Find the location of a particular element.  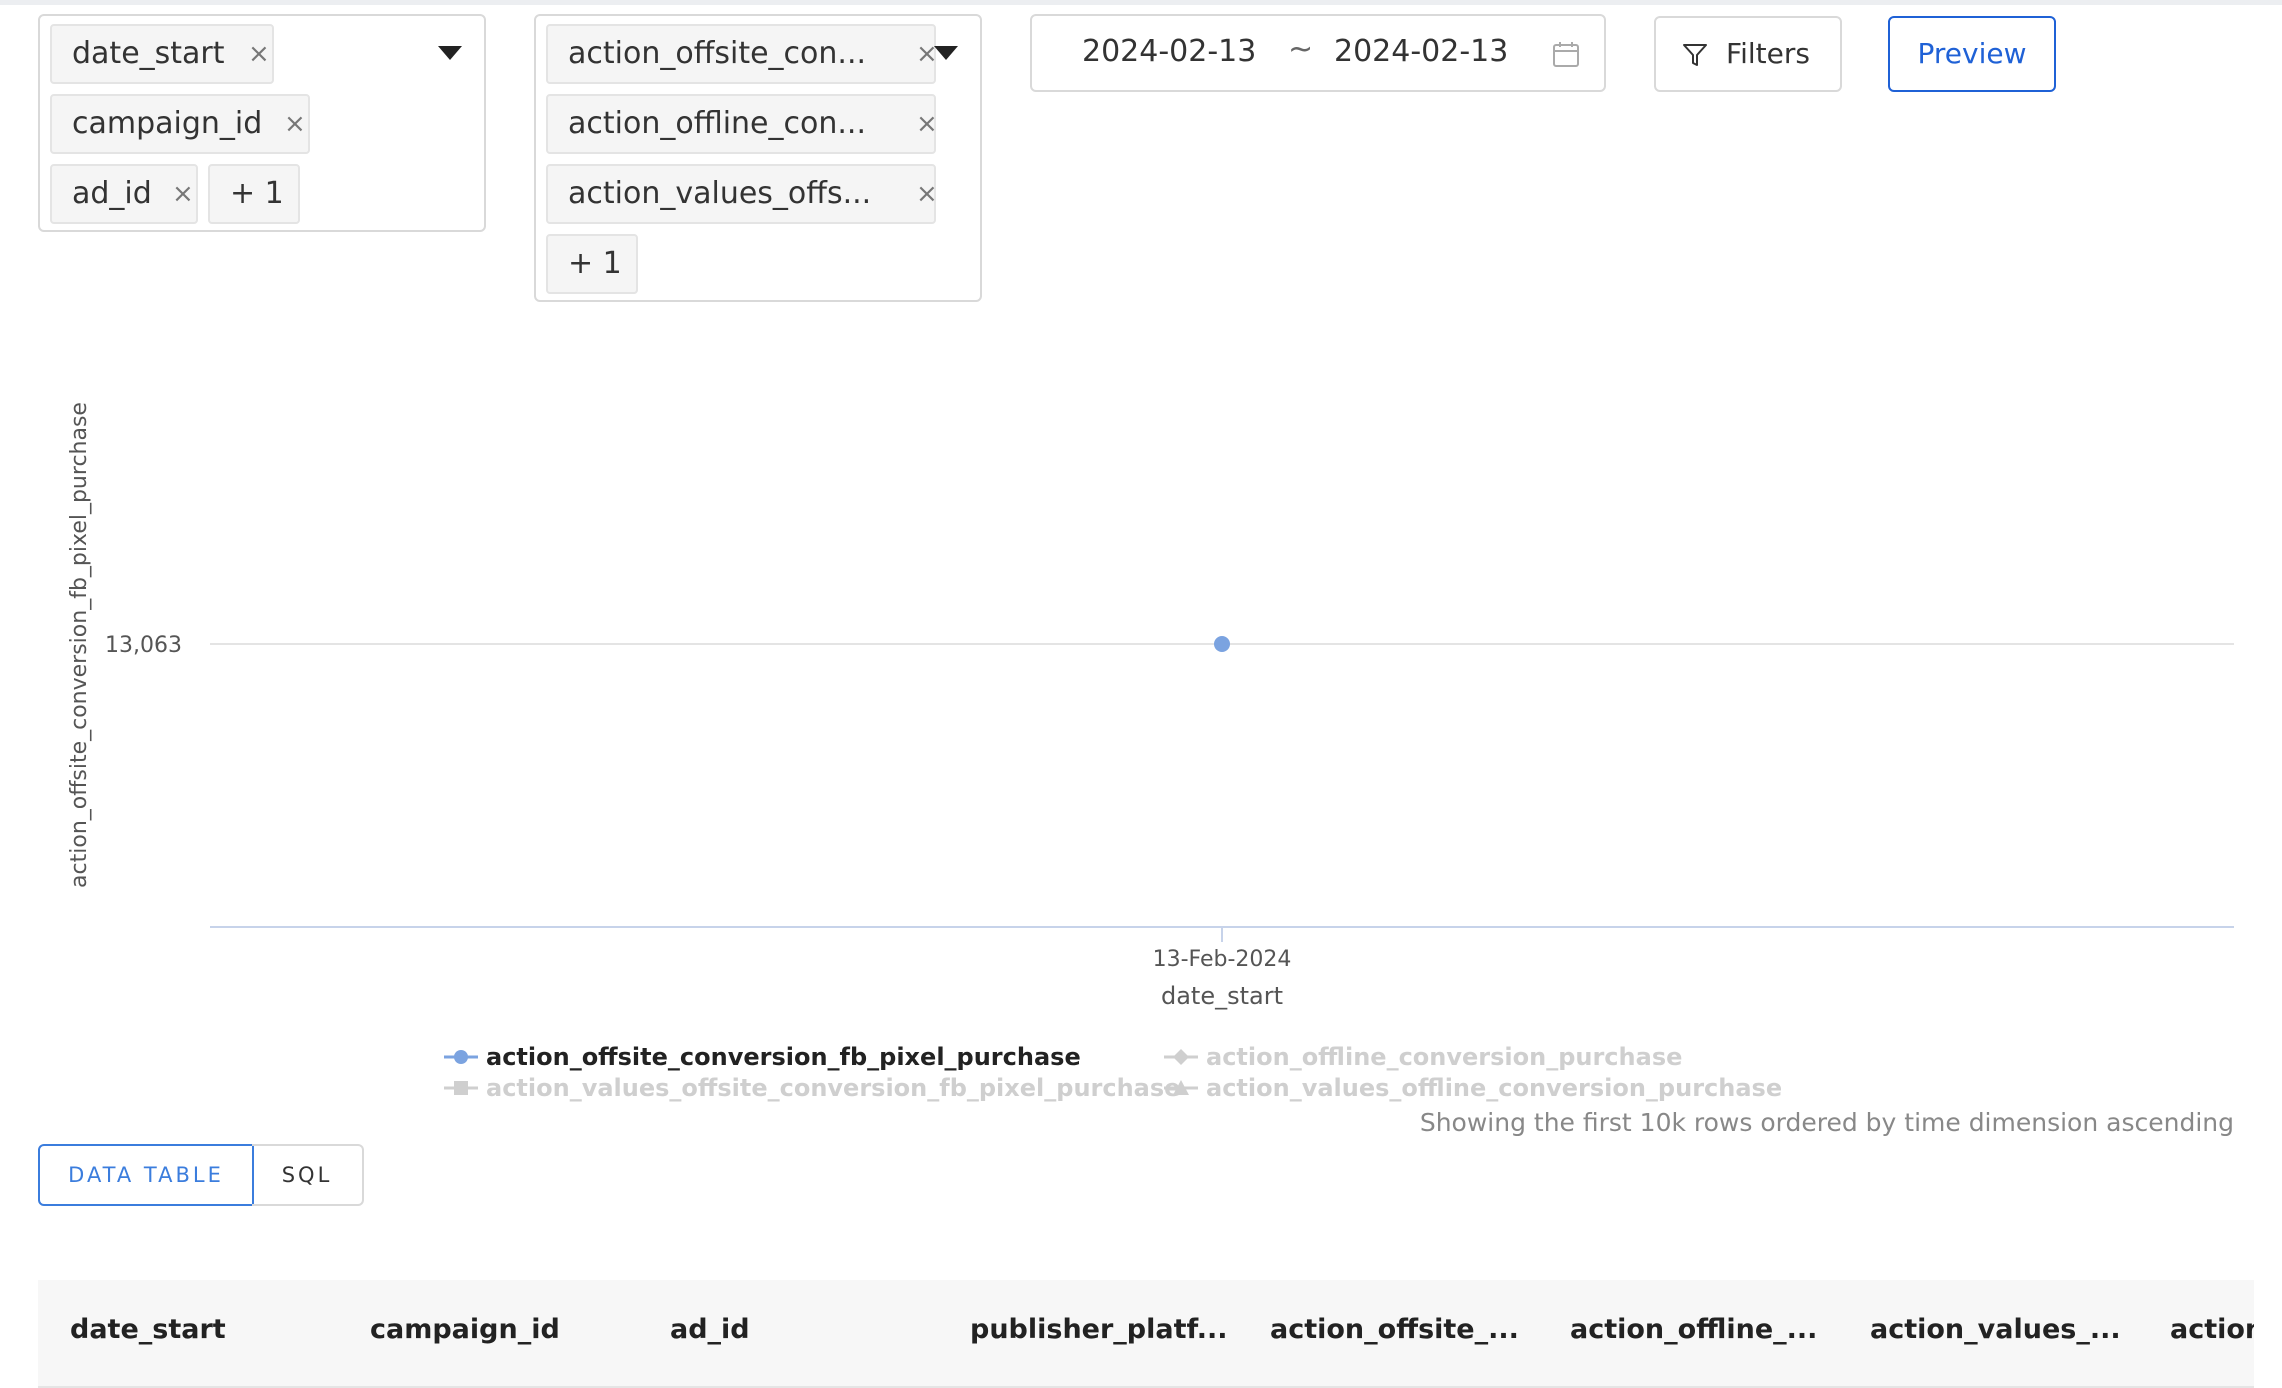

measure-tag: action_values_offs... × is located at coordinates (742, 194).